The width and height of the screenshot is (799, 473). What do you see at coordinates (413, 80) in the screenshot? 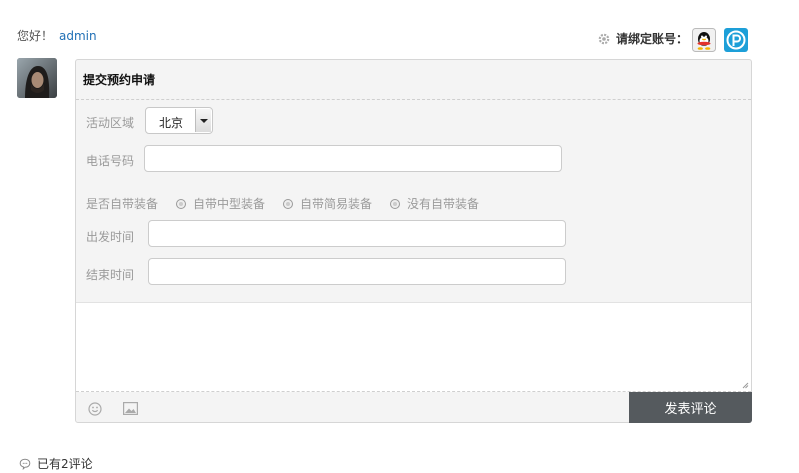
I see `form-title: 提交预约申请` at bounding box center [413, 80].